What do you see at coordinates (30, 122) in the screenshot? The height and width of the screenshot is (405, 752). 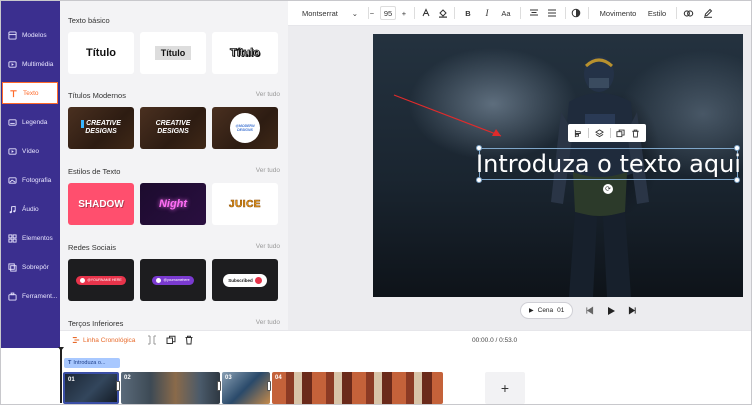 I see `sidebar-item-legenda: Legenda` at bounding box center [30, 122].